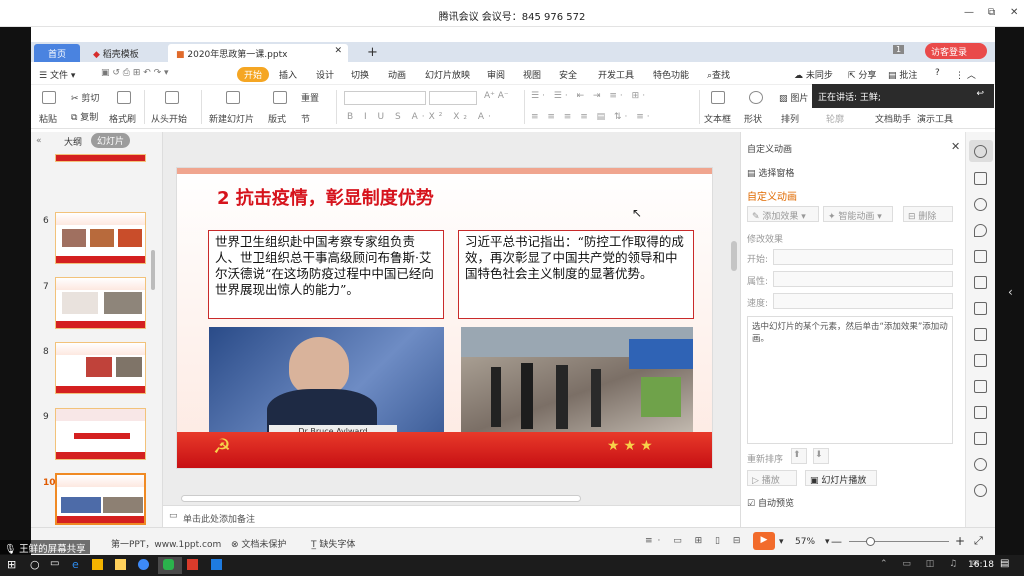 This screenshot has height=576, width=1024. What do you see at coordinates (310, 97) in the screenshot?
I see `reset-button: 重置` at bounding box center [310, 97].